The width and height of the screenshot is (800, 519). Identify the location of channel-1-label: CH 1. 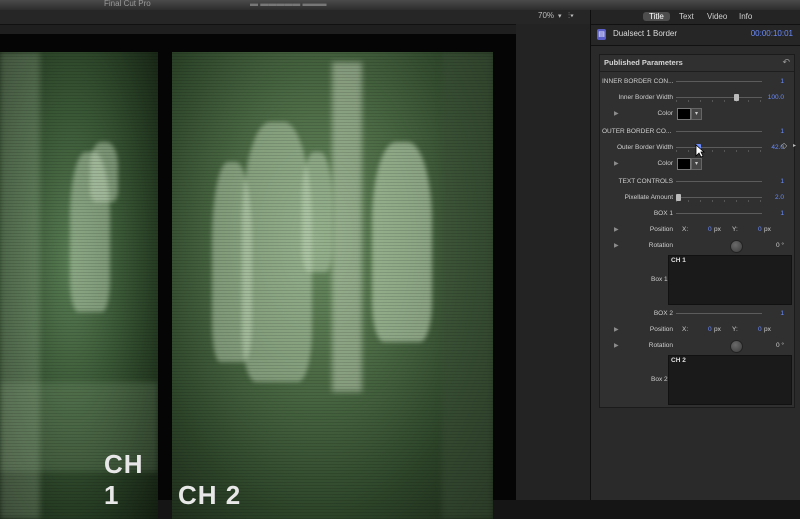
(124, 479).